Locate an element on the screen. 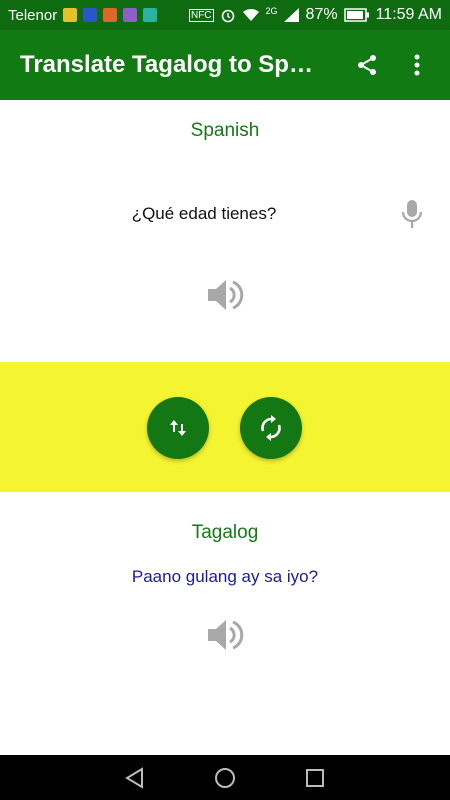  refresh-icon is located at coordinates (271, 428).